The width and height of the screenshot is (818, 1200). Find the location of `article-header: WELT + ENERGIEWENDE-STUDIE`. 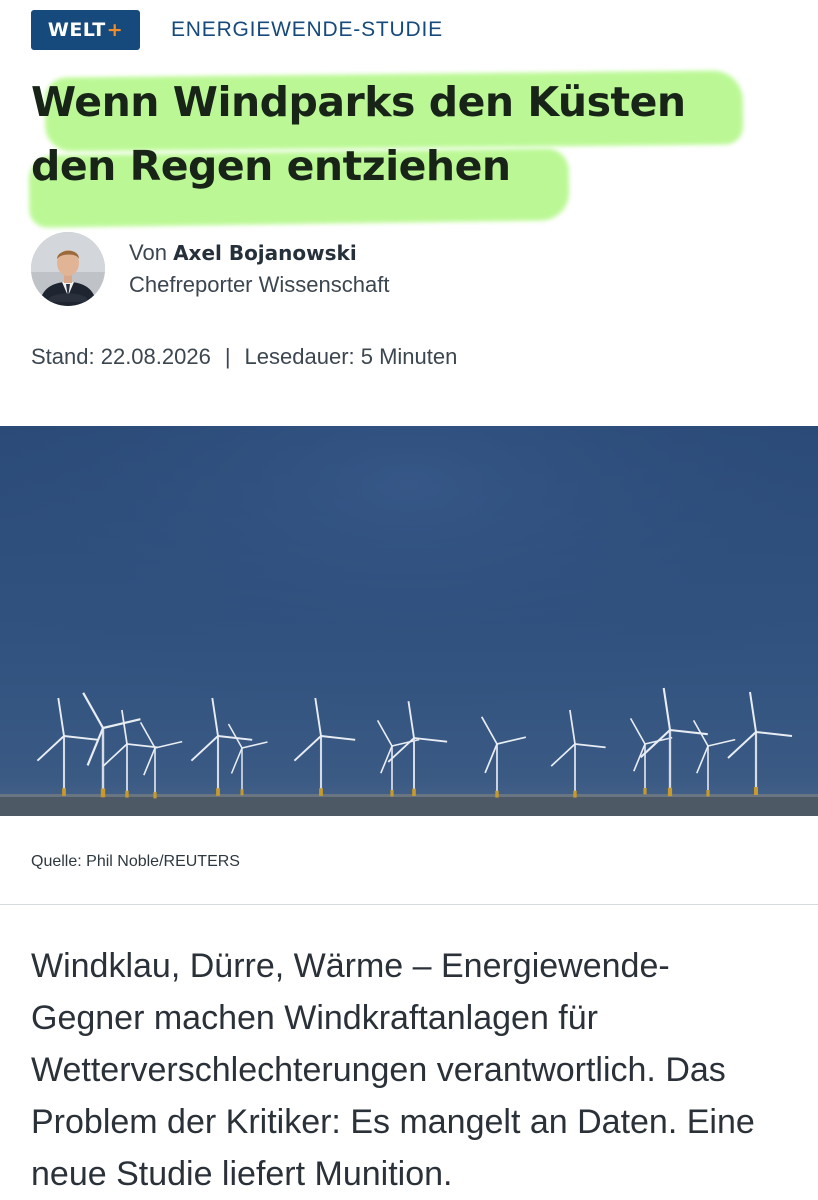

article-header: WELT + ENERGIEWENDE-STUDIE is located at coordinates (237, 30).